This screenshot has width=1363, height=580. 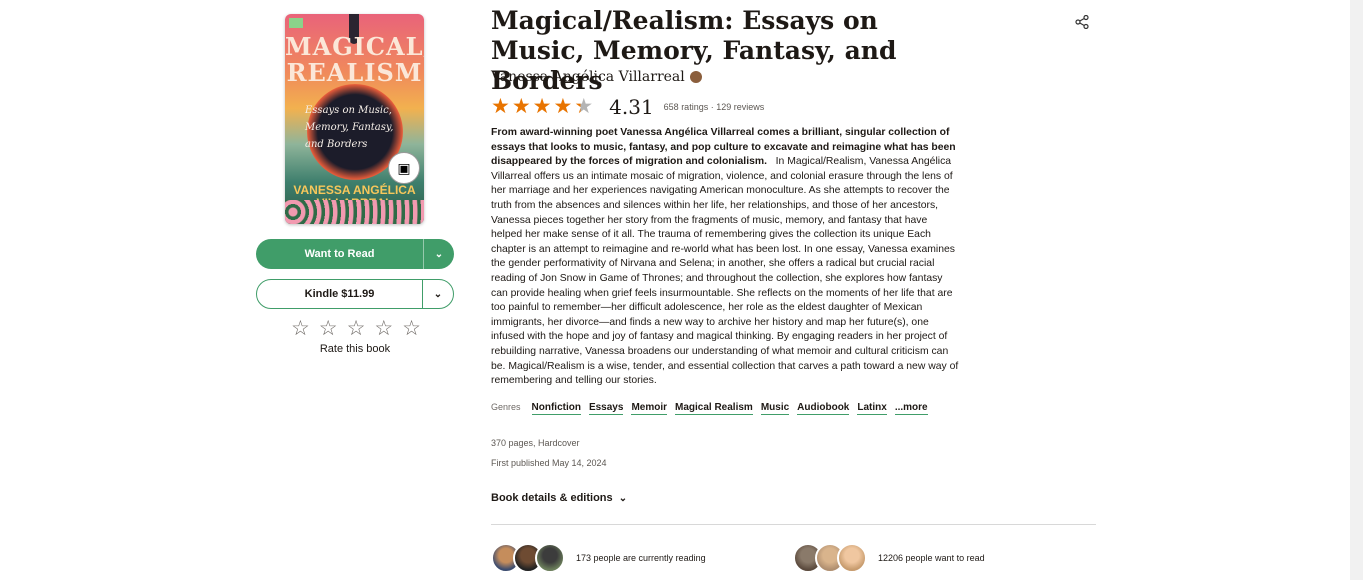 I want to click on want-to-read-label: Want to Read, so click(x=339, y=254).